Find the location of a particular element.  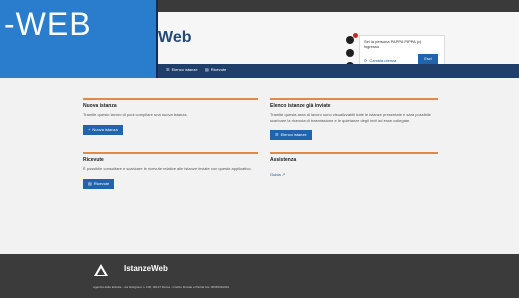

card-title: Elenco istanze già inviate is located at coordinates (300, 106).